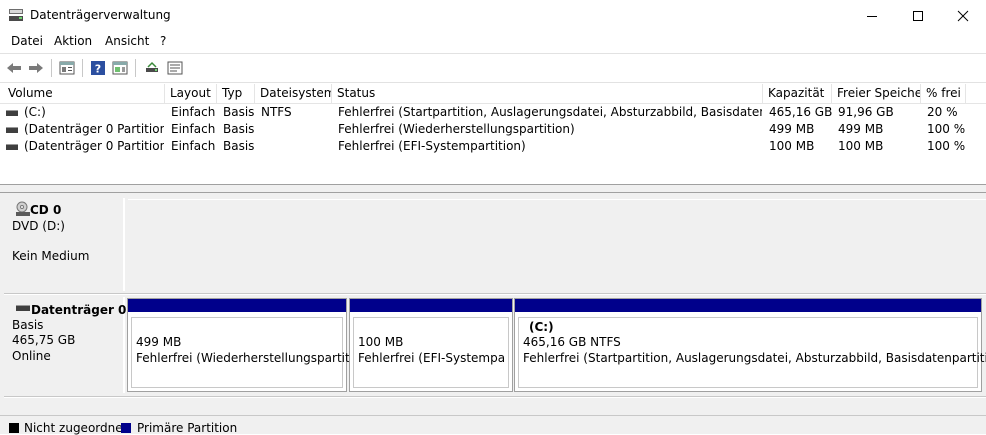  Describe the element at coordinates (541, 327) in the screenshot. I see `partition-title: (C:)` at that location.